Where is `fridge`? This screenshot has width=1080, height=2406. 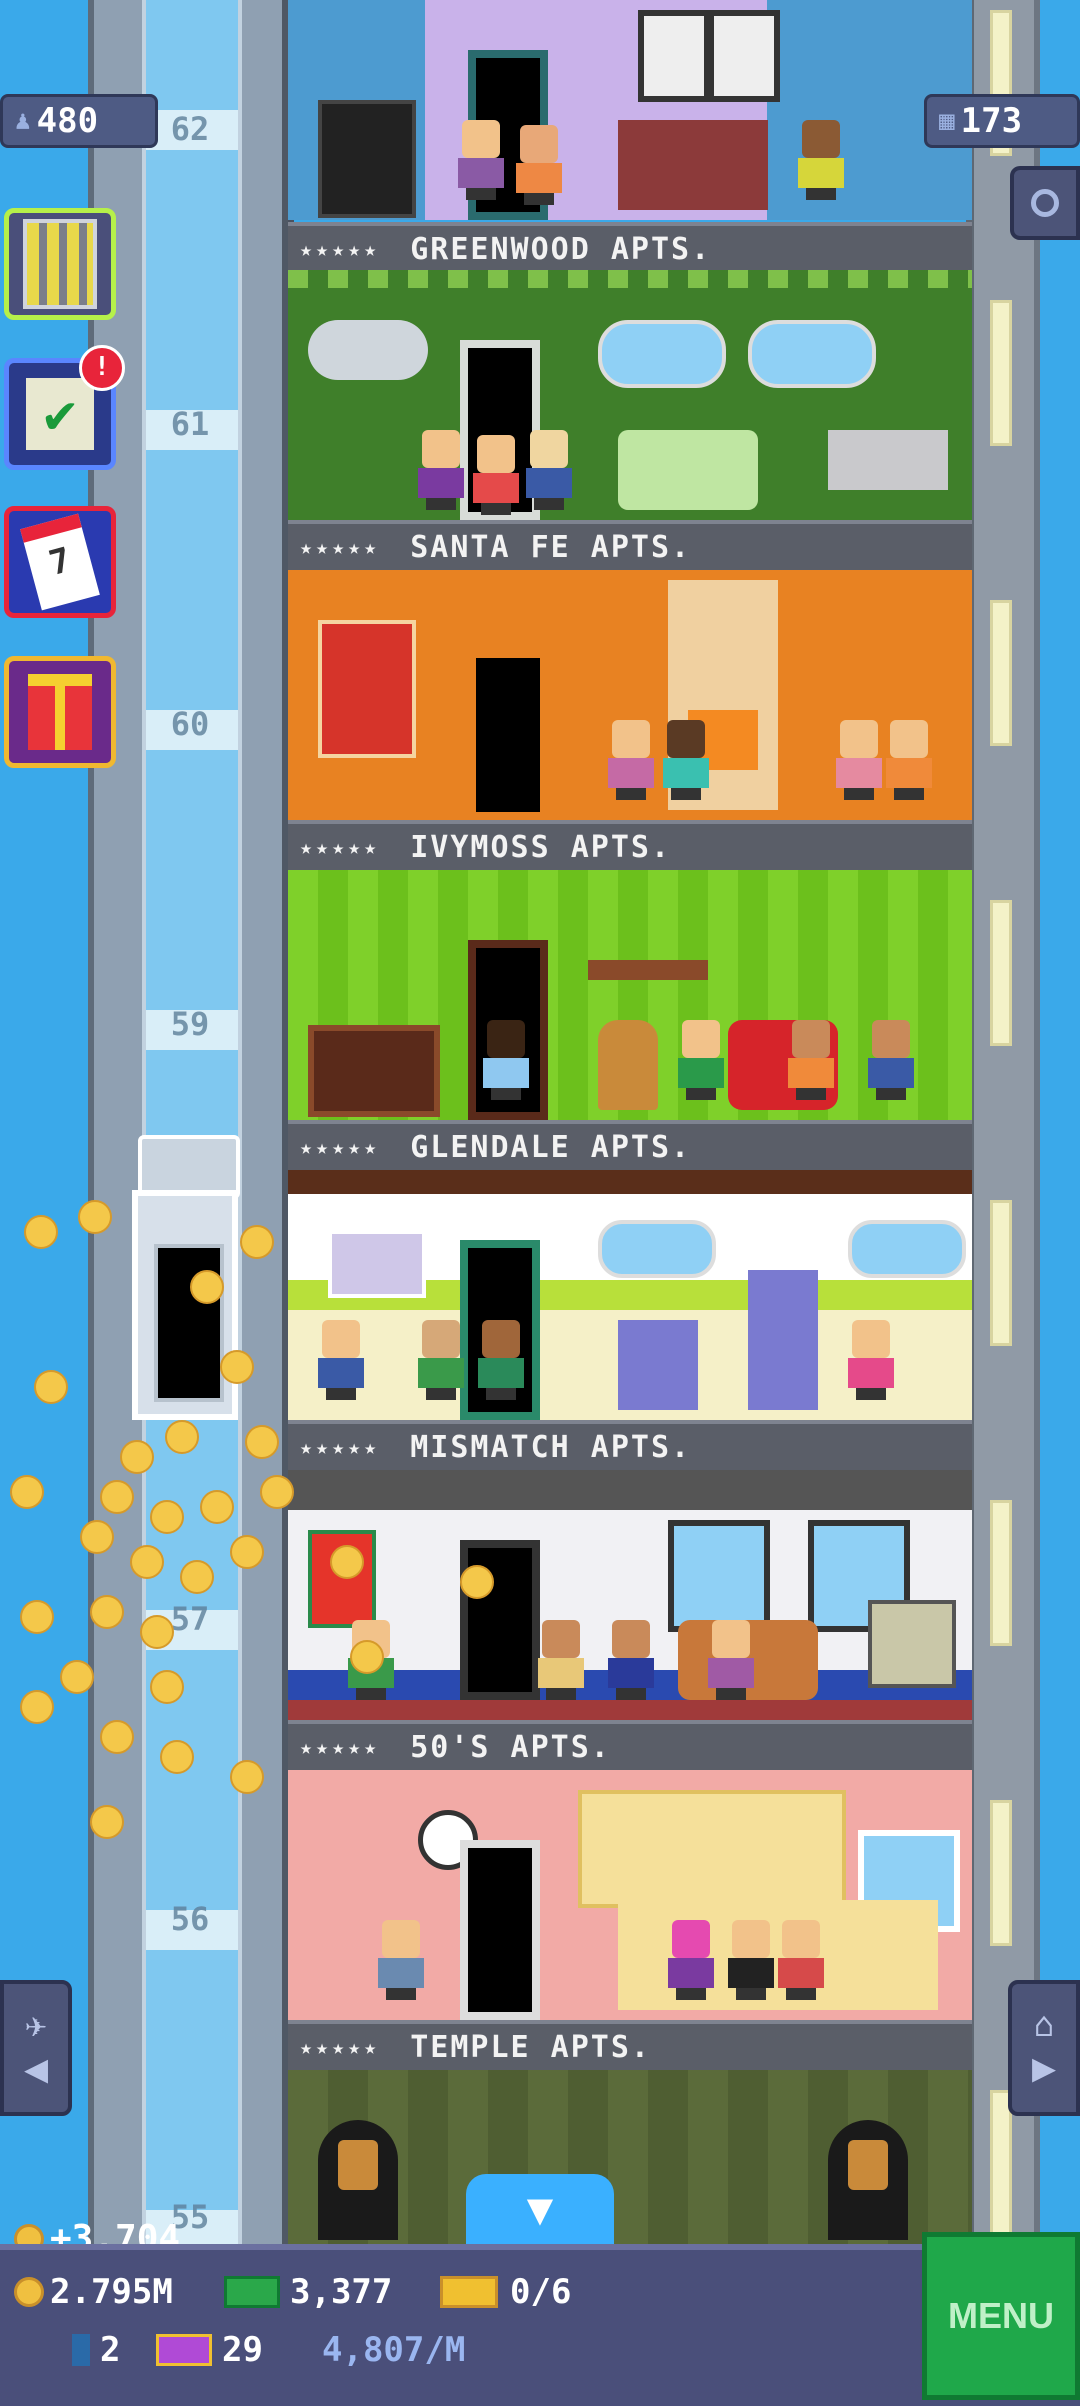
fridge is located at coordinates (783, 1340).